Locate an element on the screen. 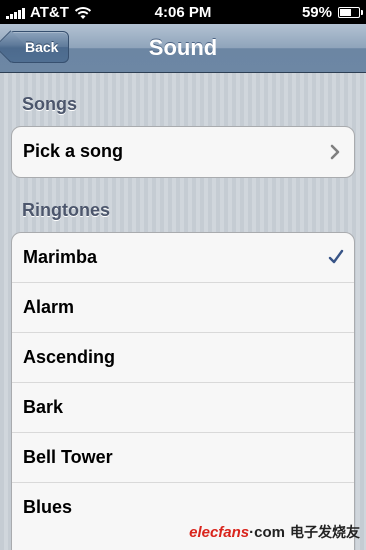 This screenshot has width=366, height=550. section-header-ringtones: Ringtones is located at coordinates (66, 210).